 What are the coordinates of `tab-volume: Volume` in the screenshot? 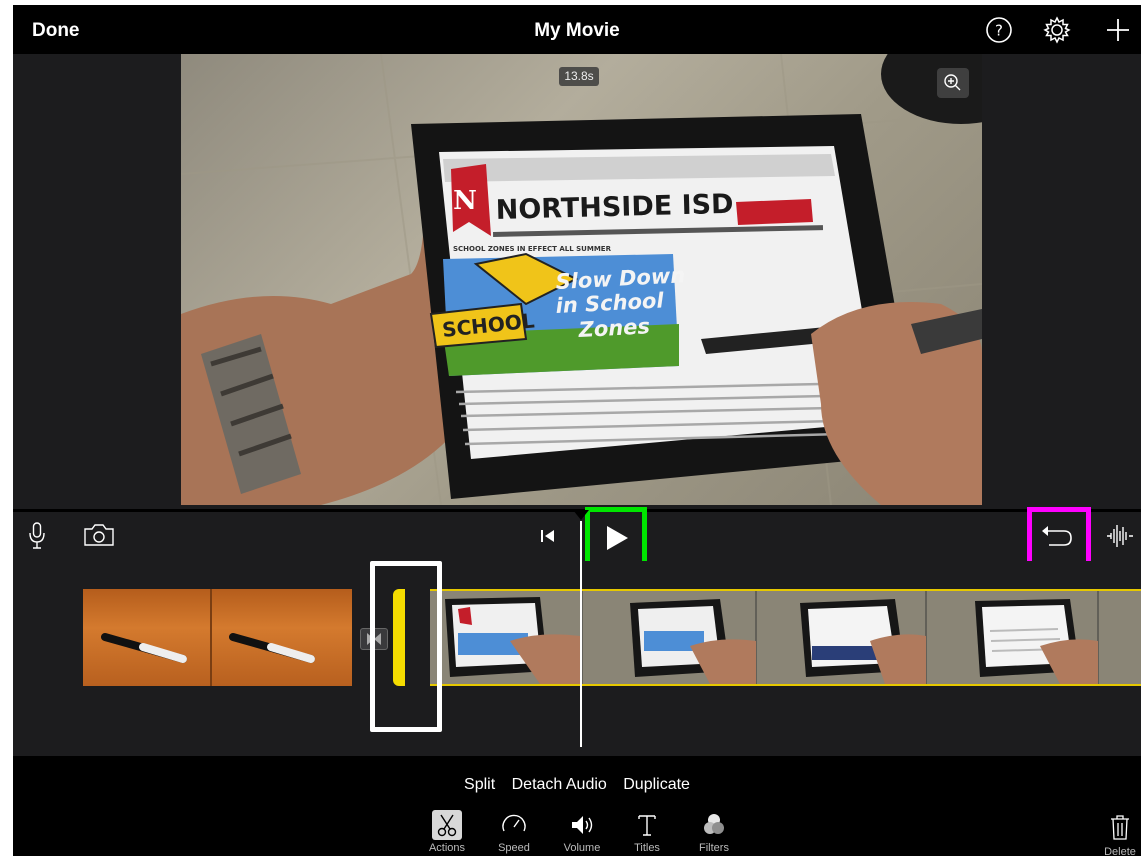 It's located at (582, 832).